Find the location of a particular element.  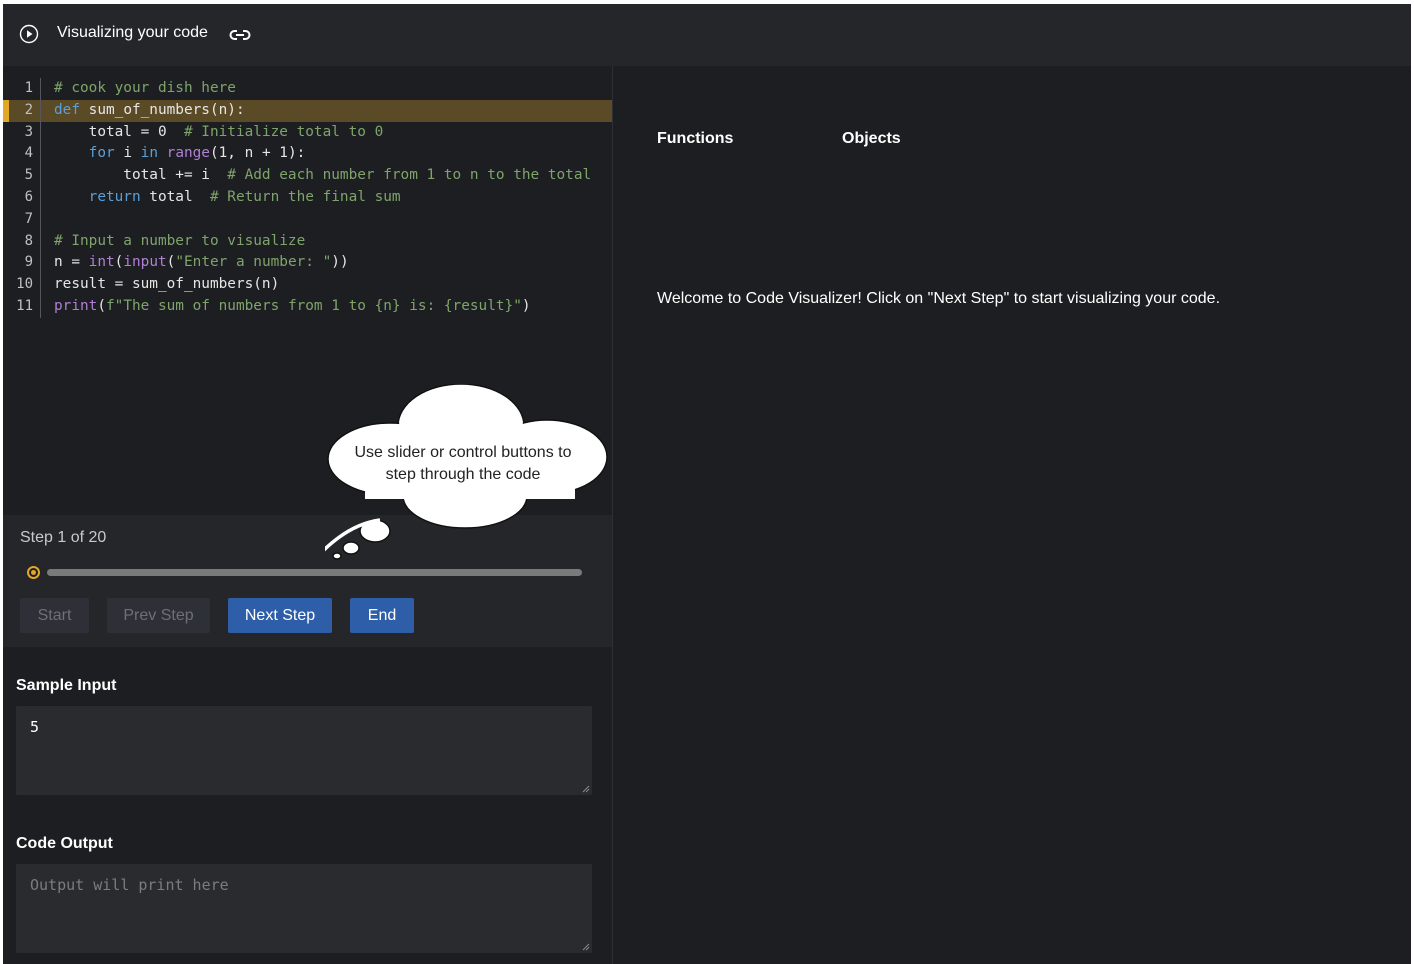

functions-heading: Functions is located at coordinates (695, 138).